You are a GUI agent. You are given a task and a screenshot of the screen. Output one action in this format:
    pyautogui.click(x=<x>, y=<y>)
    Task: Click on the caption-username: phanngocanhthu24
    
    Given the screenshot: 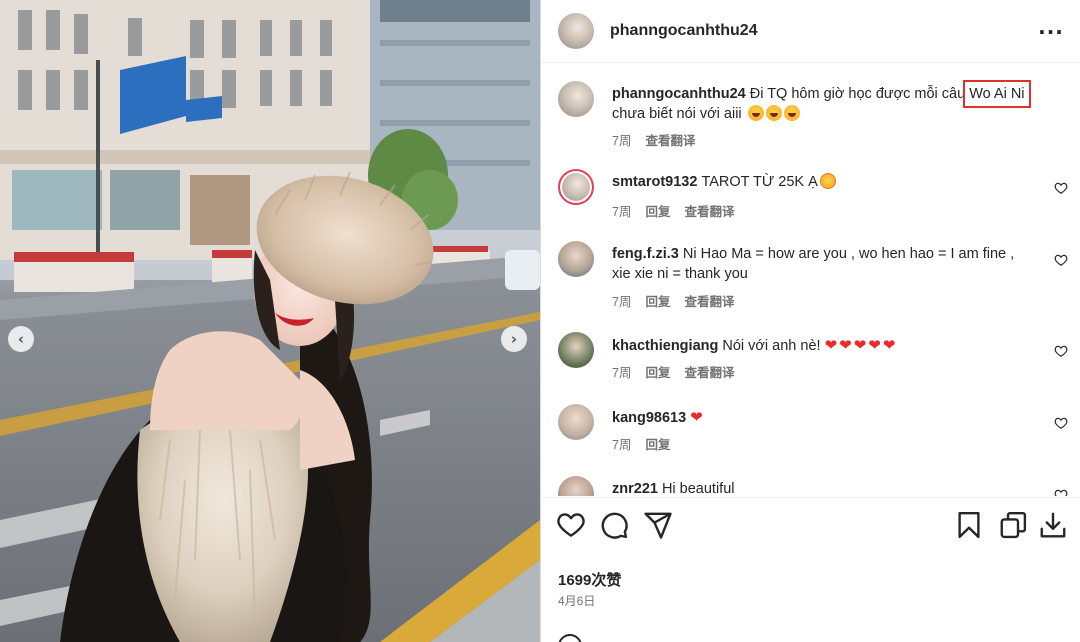 What is the action you would take?
    pyautogui.click(x=679, y=94)
    